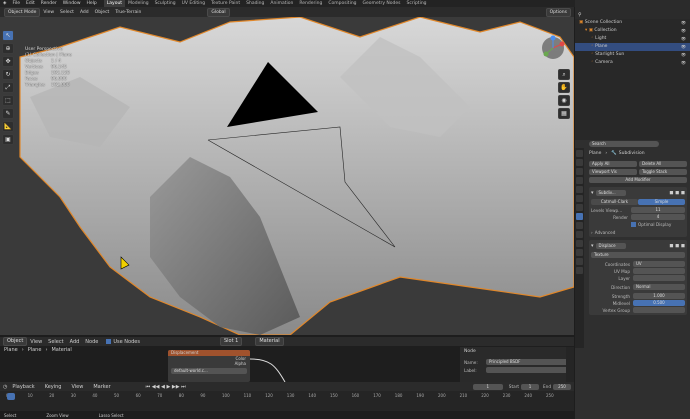 Image resolution: width=690 pixels, height=419 pixels. What do you see at coordinates (632, 63) in the screenshot?
I see `outliner-item: ◦ Camera 👁` at bounding box center [632, 63].